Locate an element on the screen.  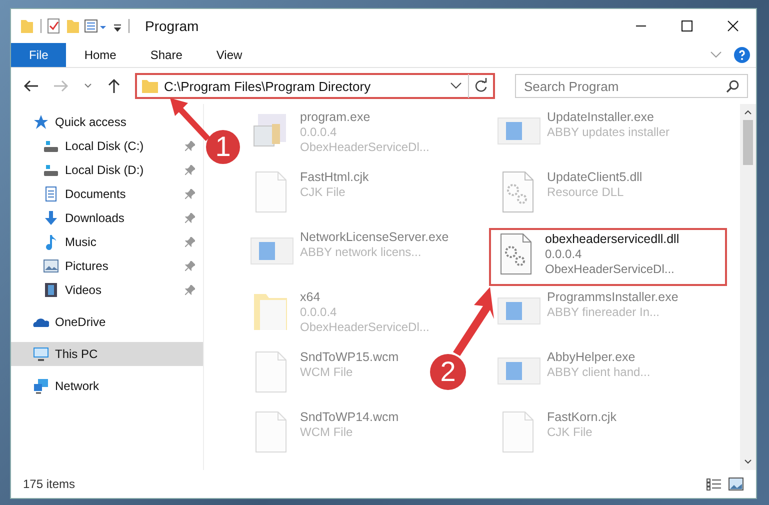
file-item: UpdateClient5.dll Resource DLL is located at coordinates (569, 197).